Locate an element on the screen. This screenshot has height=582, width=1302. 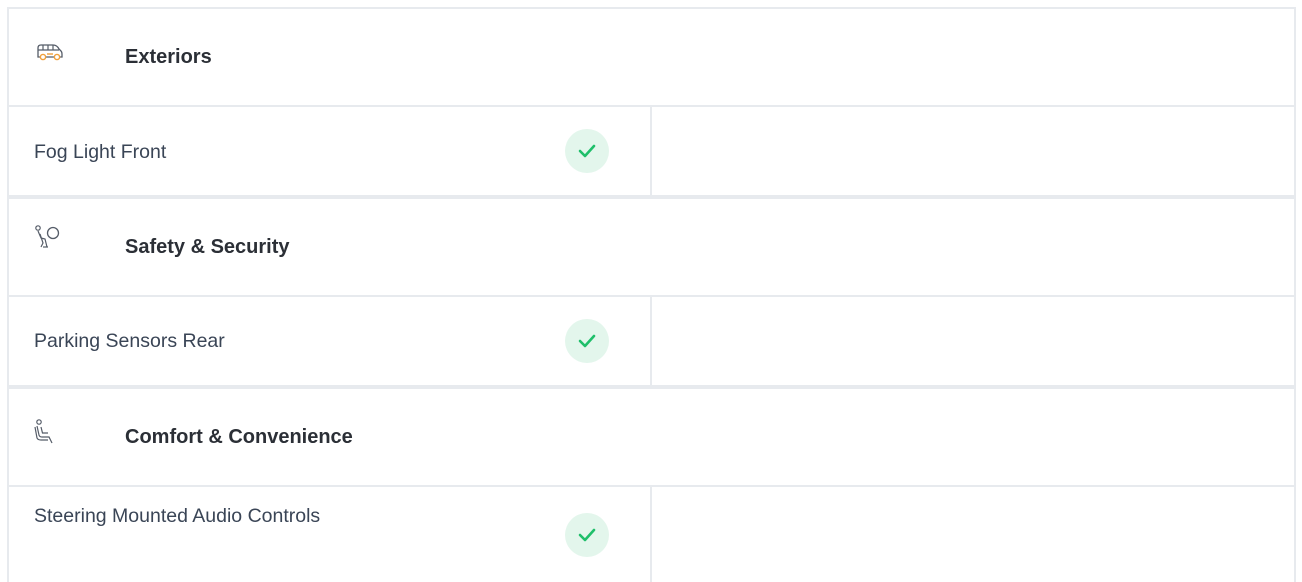
feature-name: Fog Light Front is located at coordinates (100, 152).